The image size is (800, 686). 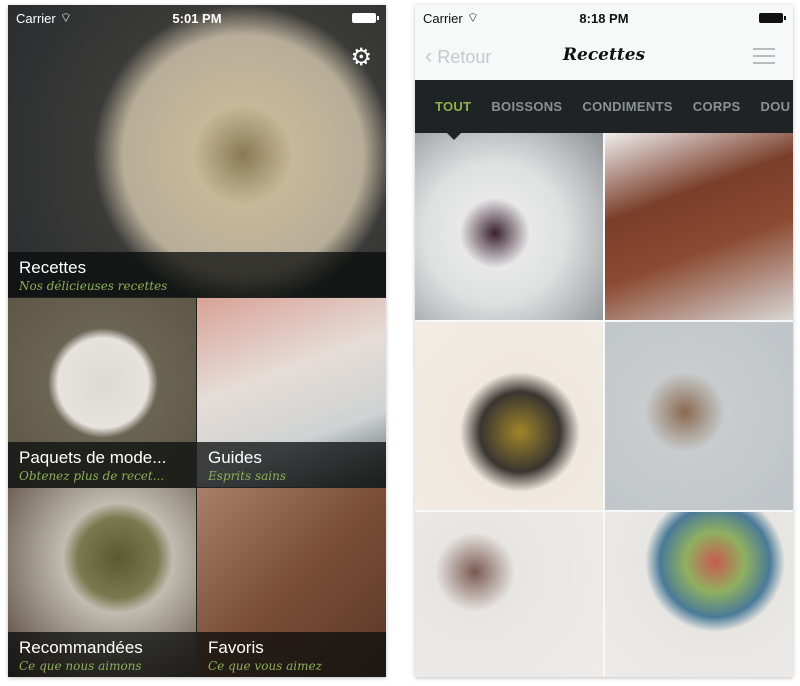 I want to click on tile-favoris: Favoris Ce que vous aimez, so click(x=291, y=582).